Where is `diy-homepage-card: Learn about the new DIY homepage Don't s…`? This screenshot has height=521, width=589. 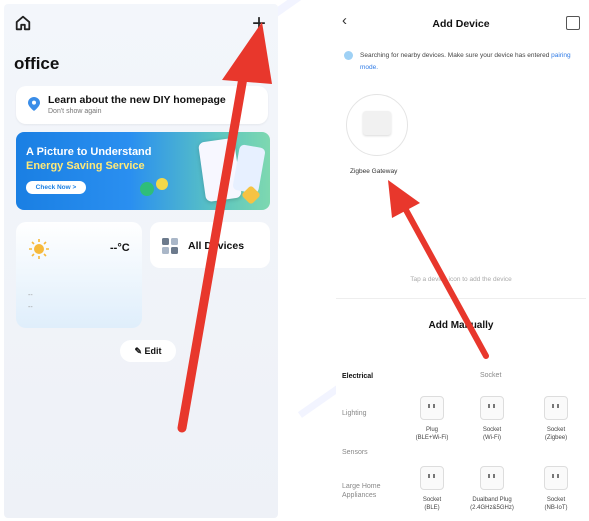
diy-homepage-card: Learn about the new DIY homepage Don't s… is located at coordinates (142, 105).